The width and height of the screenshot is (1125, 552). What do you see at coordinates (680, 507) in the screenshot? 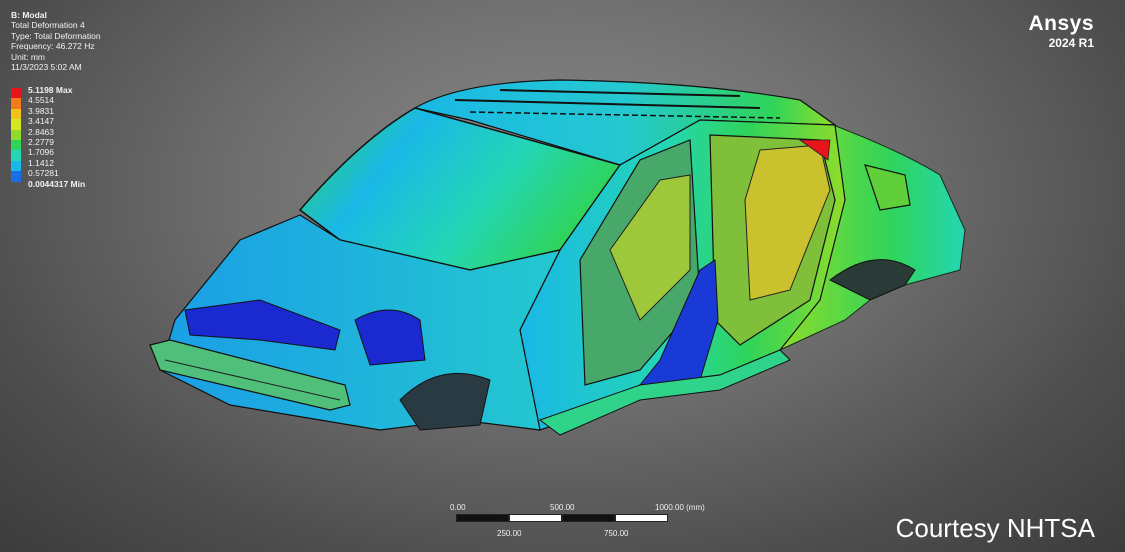
I see `scale-label-1000: 1000.00 (mm)` at bounding box center [680, 507].